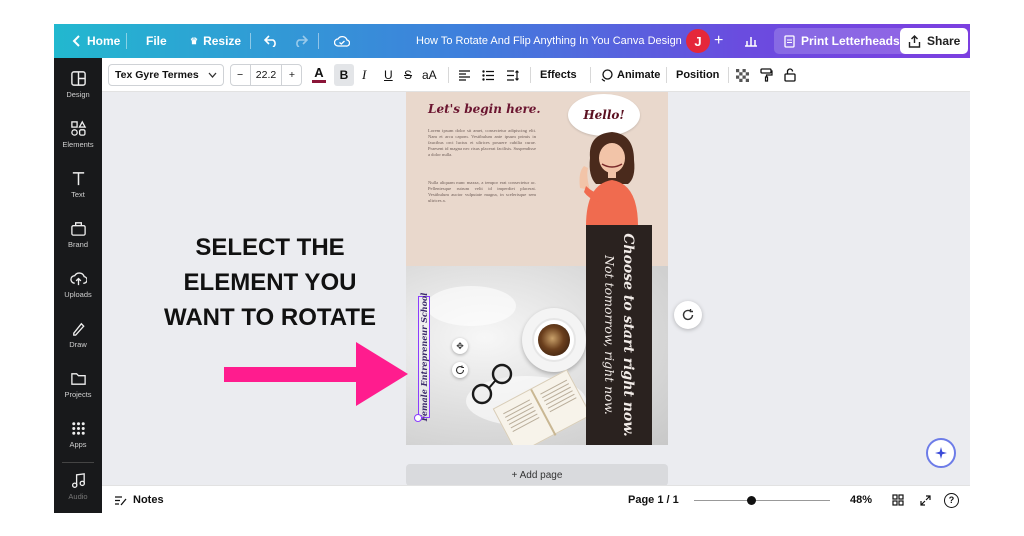 This screenshot has width=1024, height=536. I want to click on font-size-stepper: − 22.2 +, so click(266, 75).